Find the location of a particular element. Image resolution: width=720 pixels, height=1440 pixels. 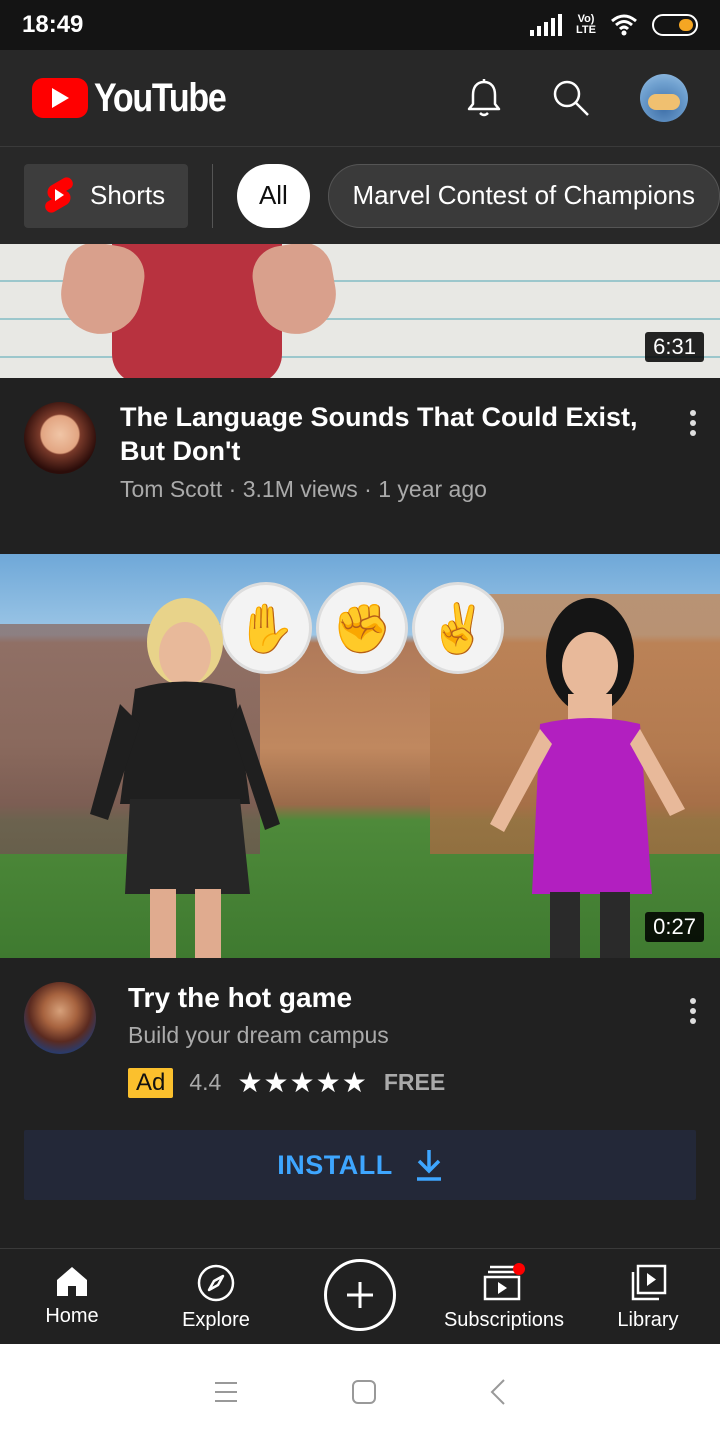

back-icon is located at coordinates (498, 1392).